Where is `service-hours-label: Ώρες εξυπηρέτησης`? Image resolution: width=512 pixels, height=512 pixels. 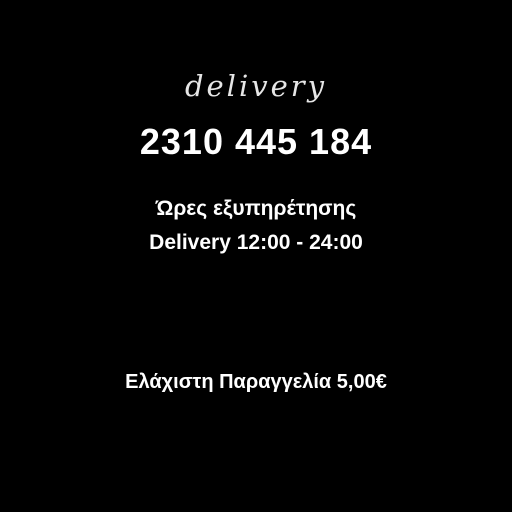
service-hours-label: Ώρες εξυπηρέτησης is located at coordinates (256, 208).